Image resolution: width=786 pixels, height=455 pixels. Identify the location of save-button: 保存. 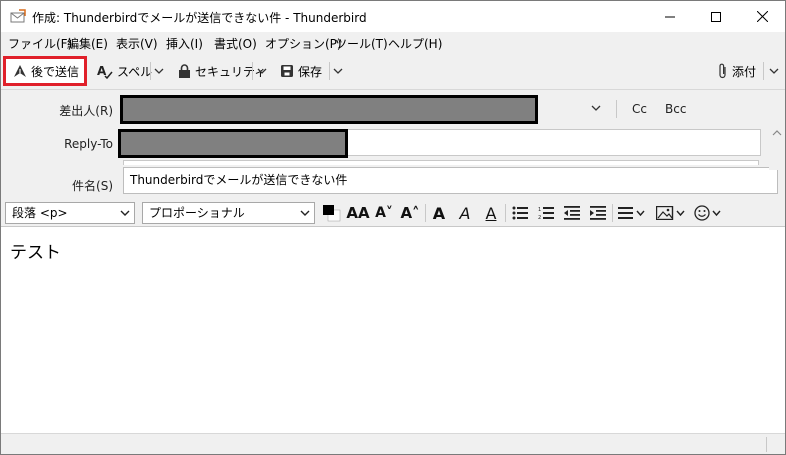
(301, 71).